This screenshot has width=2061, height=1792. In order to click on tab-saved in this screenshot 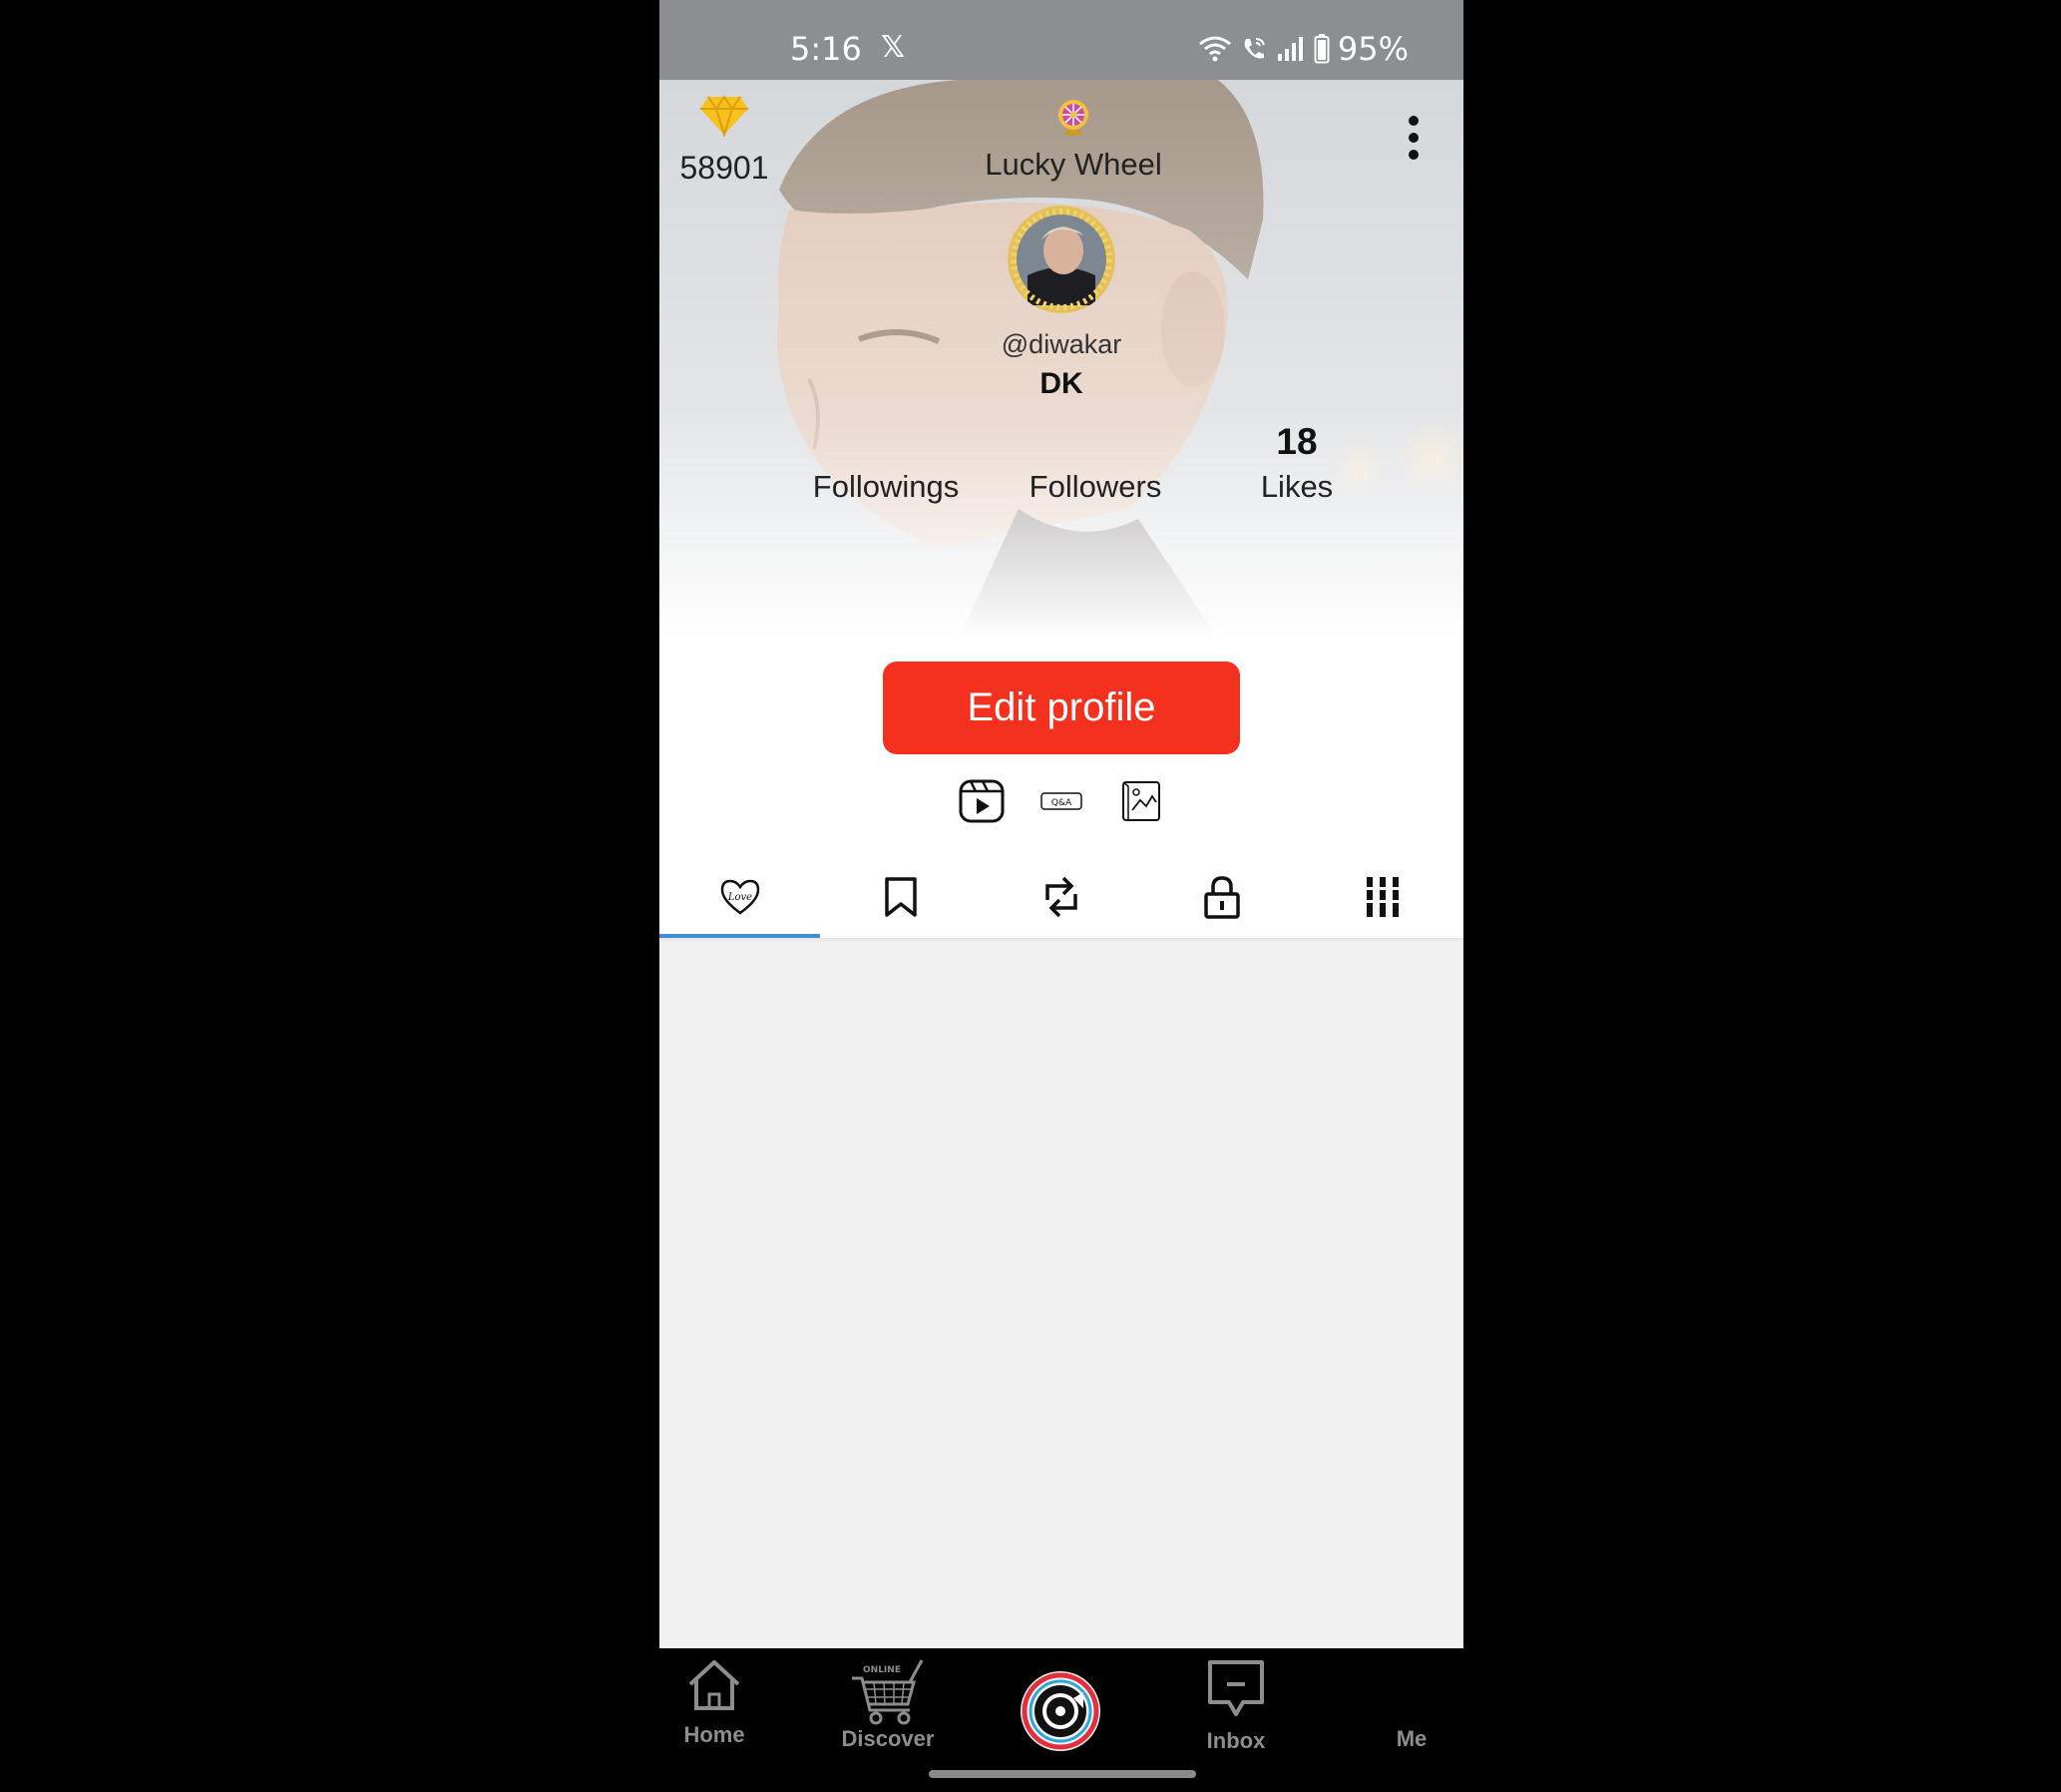, I will do `click(900, 897)`.